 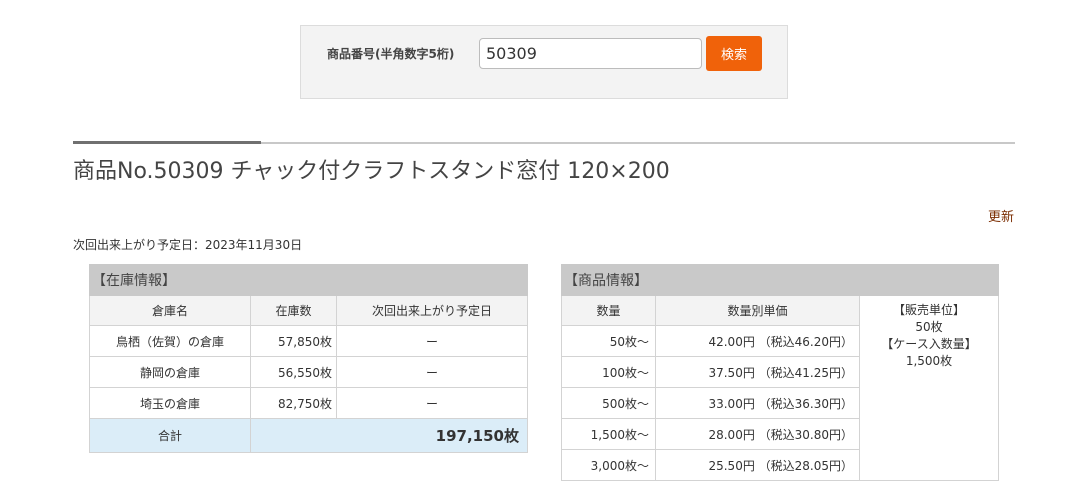 What do you see at coordinates (170, 403) in the screenshot?
I see `warehouse-name: 埼玉の倉庫` at bounding box center [170, 403].